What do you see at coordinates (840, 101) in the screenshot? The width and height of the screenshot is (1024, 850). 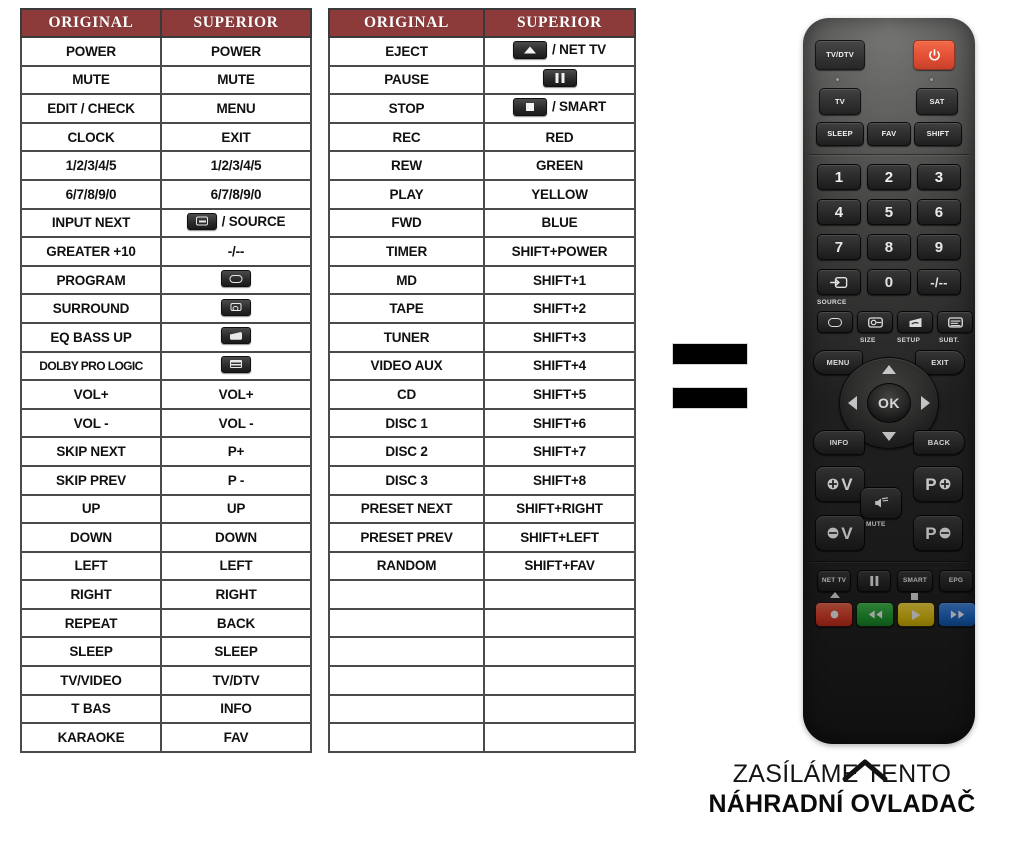 I see `remote-button-tv: TV` at bounding box center [840, 101].